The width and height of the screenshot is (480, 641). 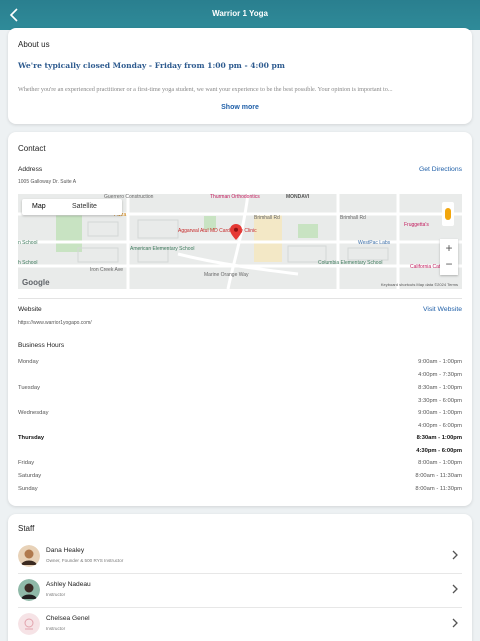 What do you see at coordinates (47, 182) in the screenshot?
I see `address-value: 1005 Galloway Dr. Suite A` at bounding box center [47, 182].